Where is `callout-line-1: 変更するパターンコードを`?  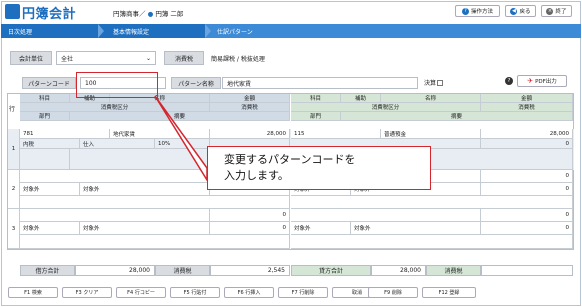
callout-line-1: 変更するパターンコードを is located at coordinates (290, 159).